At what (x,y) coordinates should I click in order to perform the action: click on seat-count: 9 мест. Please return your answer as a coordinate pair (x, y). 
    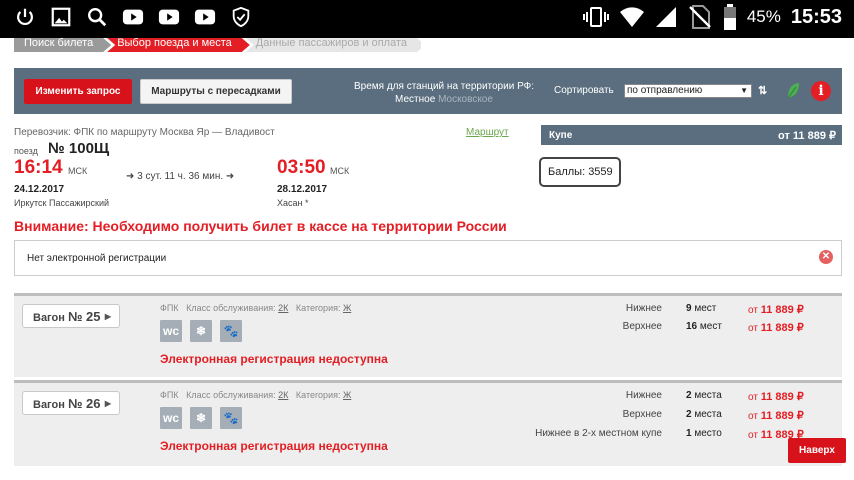
    Looking at the image, I should click on (701, 308).